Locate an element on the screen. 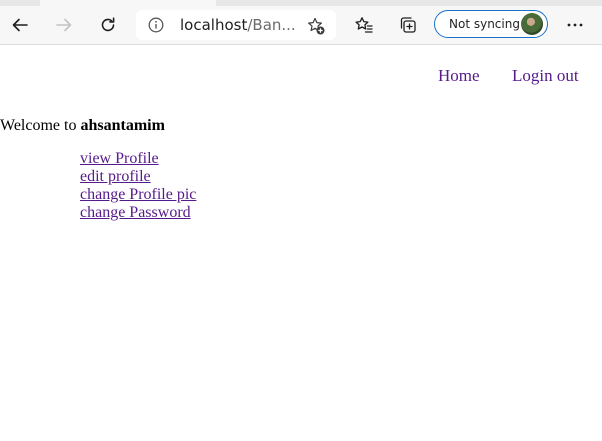  list-item: view Profile is located at coordinates (138, 159).